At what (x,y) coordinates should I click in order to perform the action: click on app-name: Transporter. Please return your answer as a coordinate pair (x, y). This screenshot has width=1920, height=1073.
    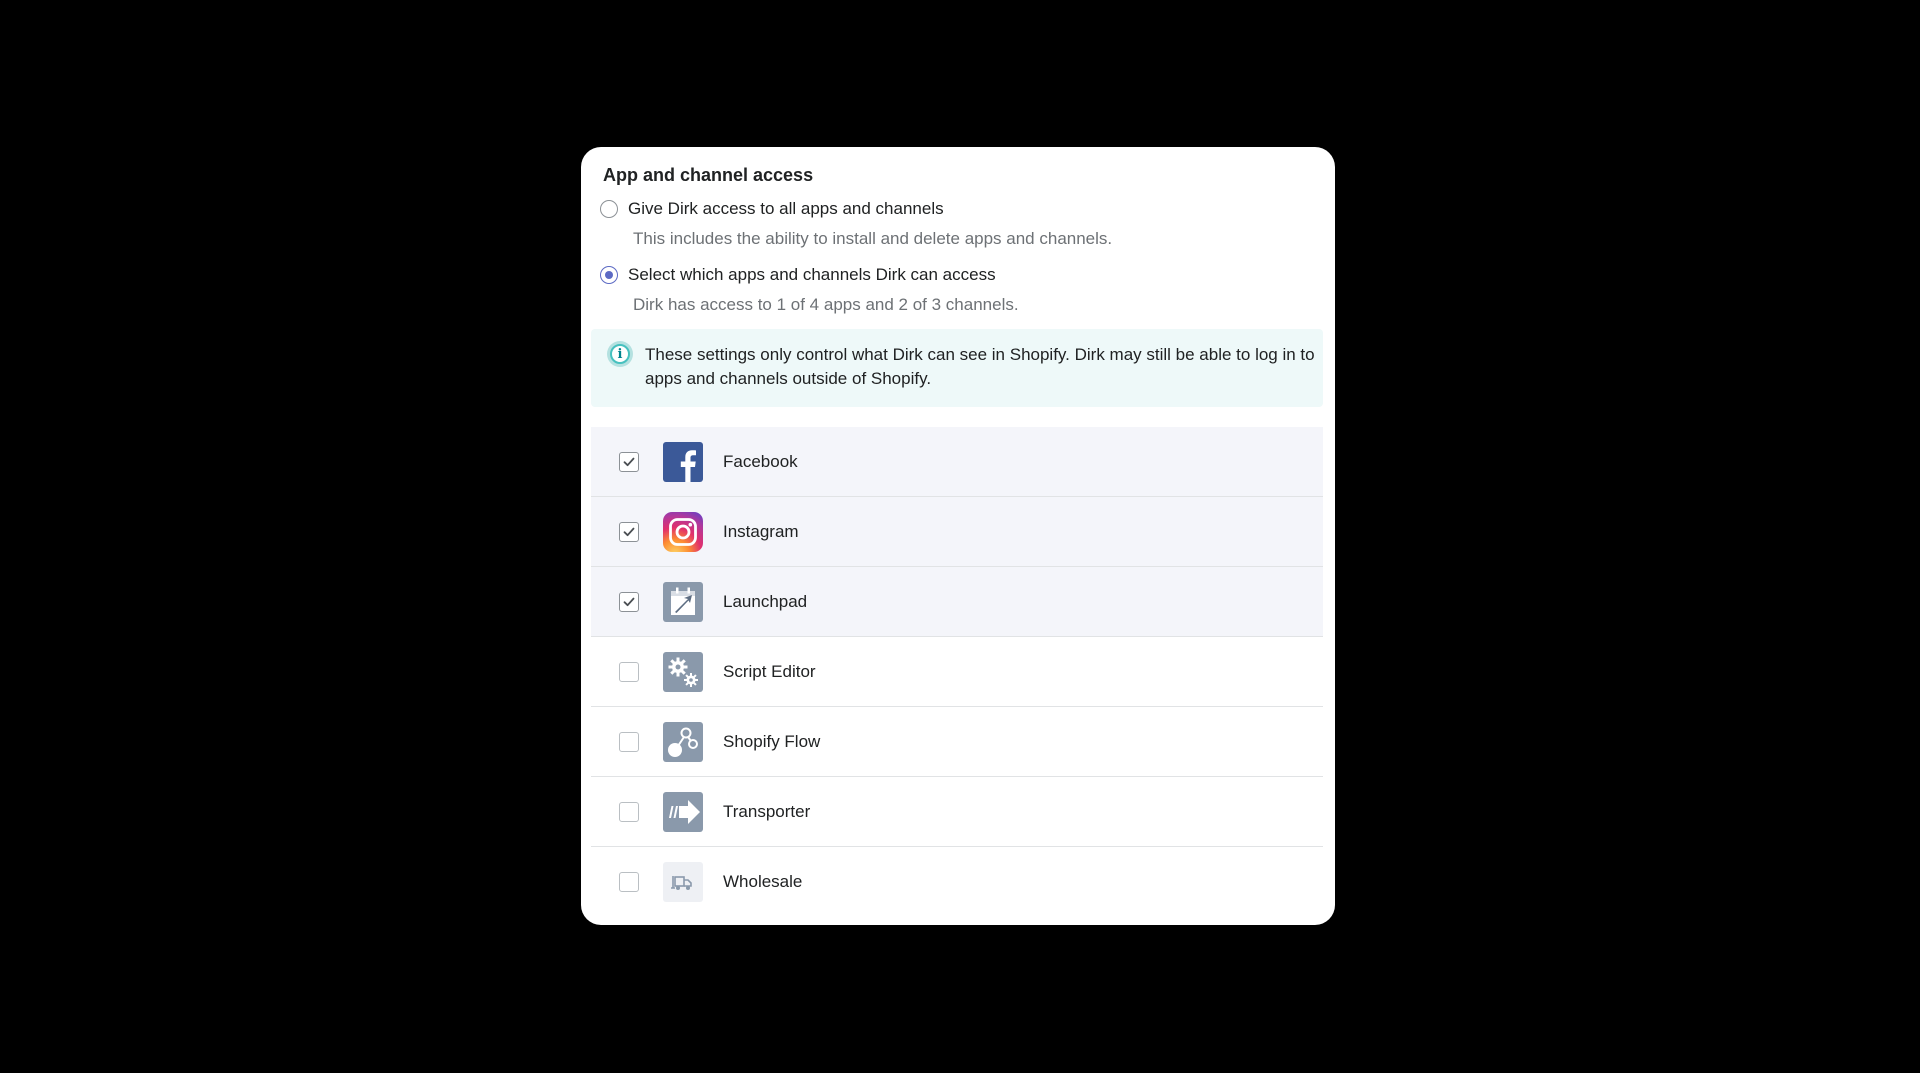
    Looking at the image, I should click on (767, 811).